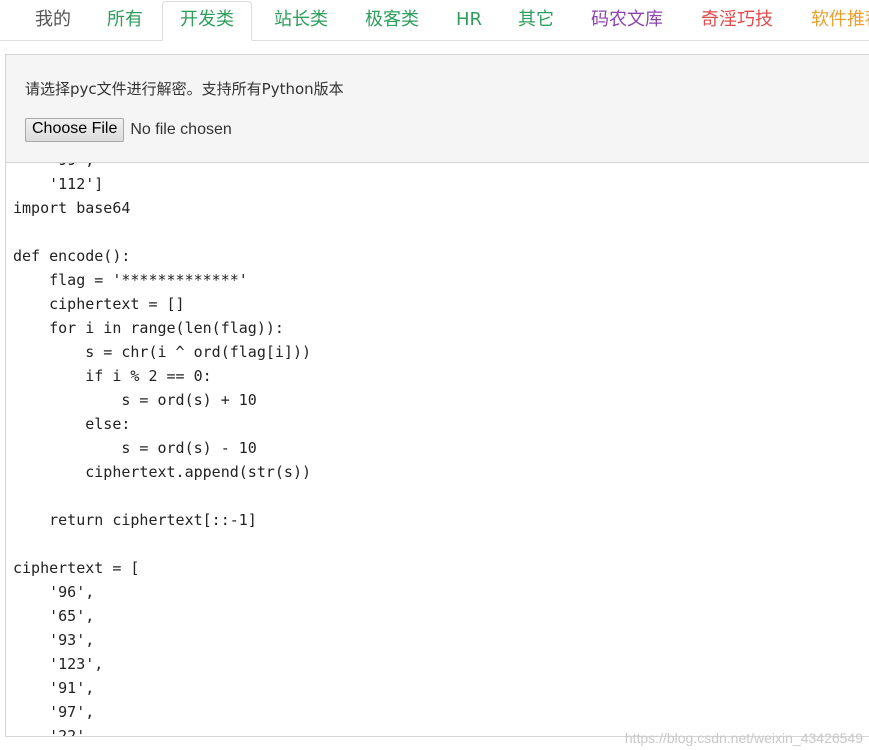  Describe the element at coordinates (76, 568) in the screenshot. I see `code-line: ciphertext = [` at that location.